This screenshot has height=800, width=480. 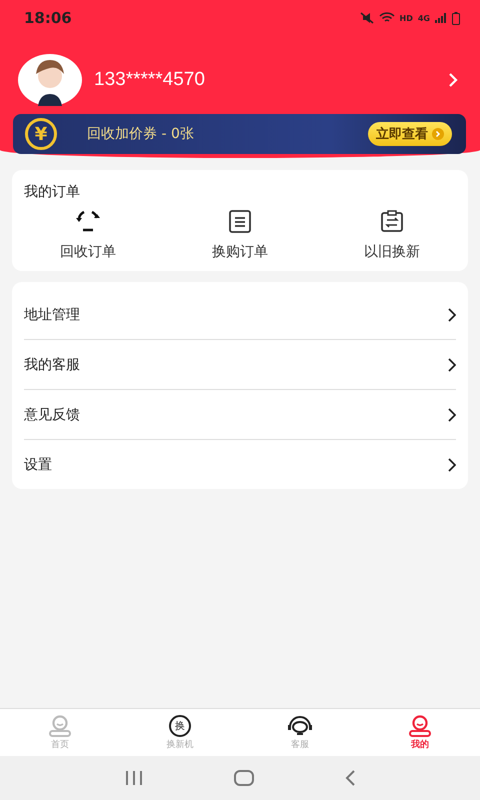 What do you see at coordinates (239, 134) in the screenshot?
I see `coupon-banner: ¥ 回收加价券 - 0张 立即查看` at bounding box center [239, 134].